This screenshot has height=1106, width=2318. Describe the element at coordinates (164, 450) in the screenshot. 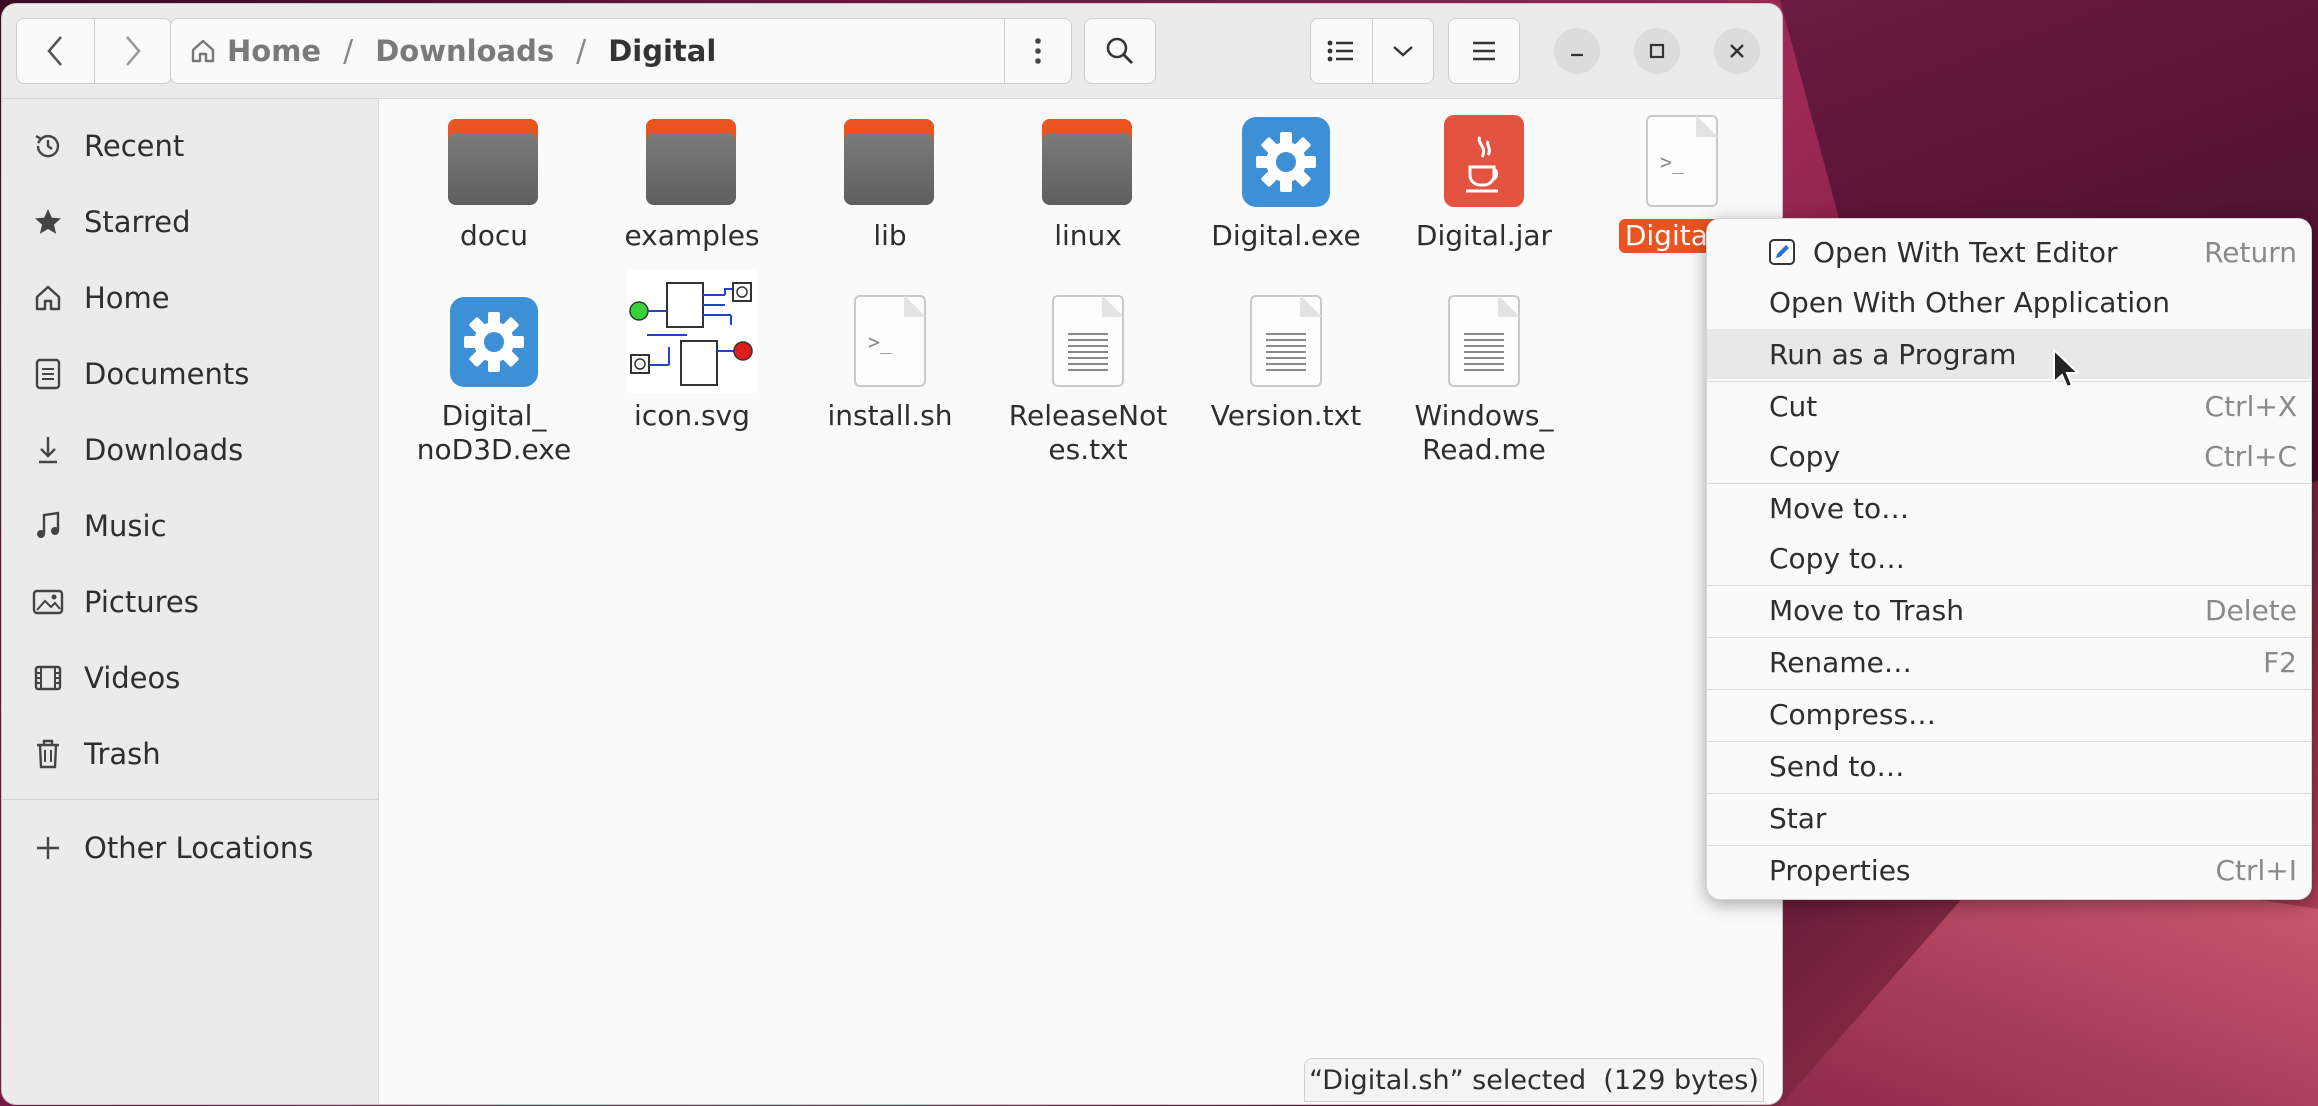

I see `sidebar-item-label: Downloads` at that location.